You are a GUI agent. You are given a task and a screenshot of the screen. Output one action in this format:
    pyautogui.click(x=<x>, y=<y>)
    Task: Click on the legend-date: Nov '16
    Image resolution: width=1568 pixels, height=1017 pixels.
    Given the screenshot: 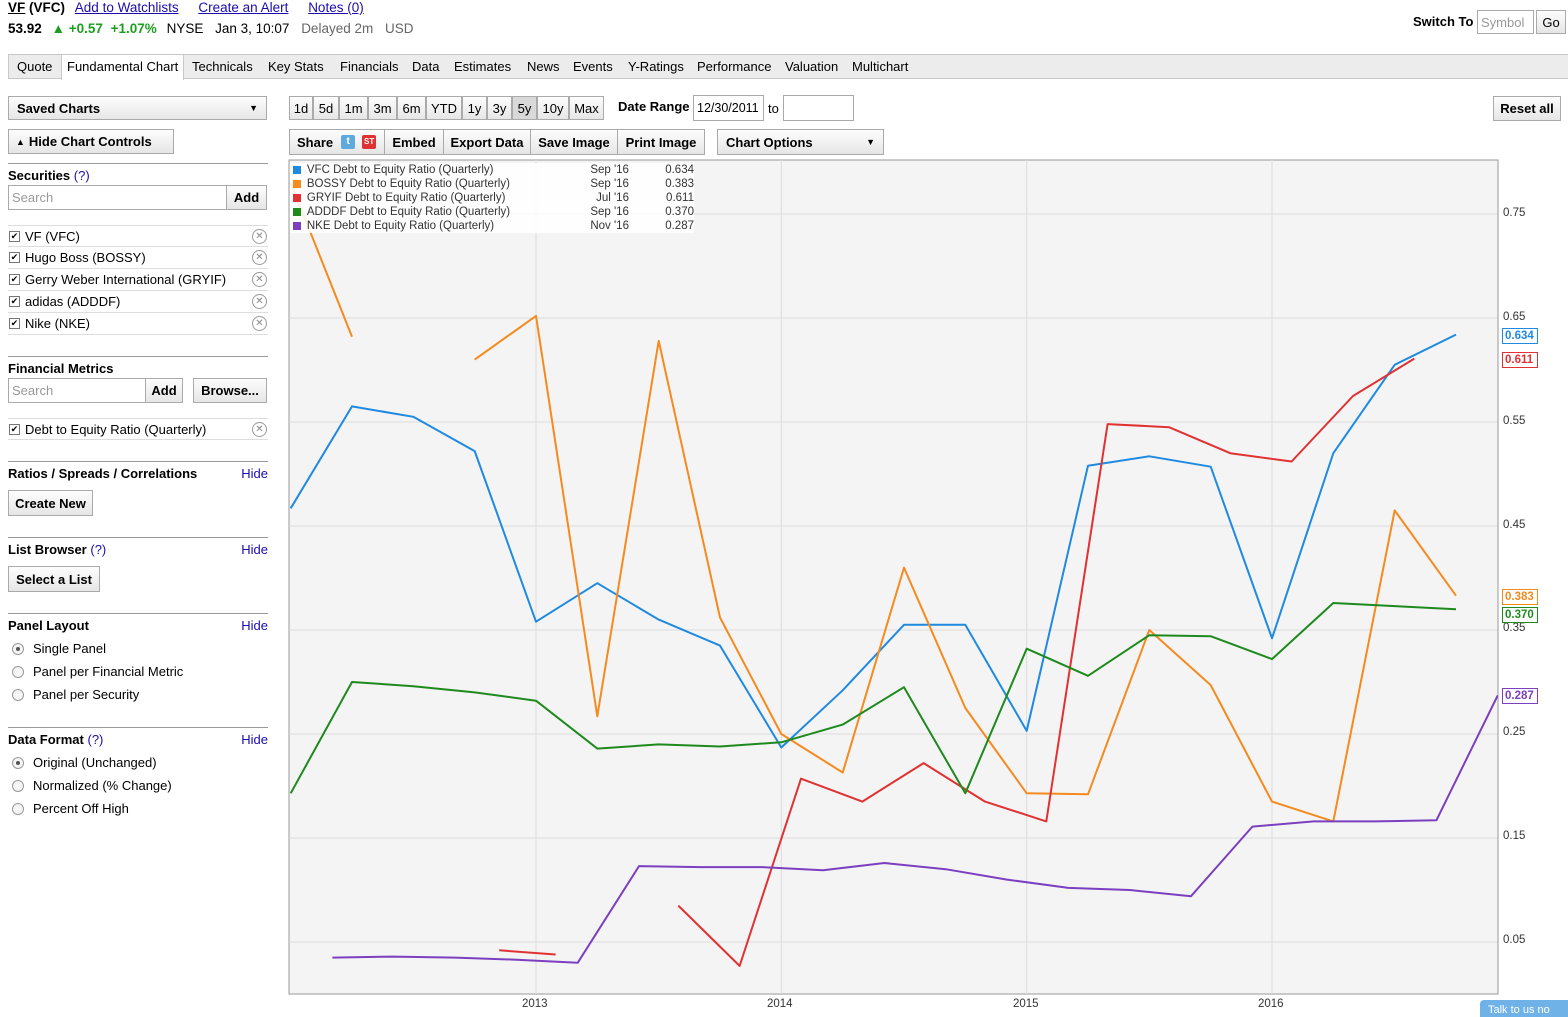 What is the action you would take?
    pyautogui.click(x=609, y=226)
    